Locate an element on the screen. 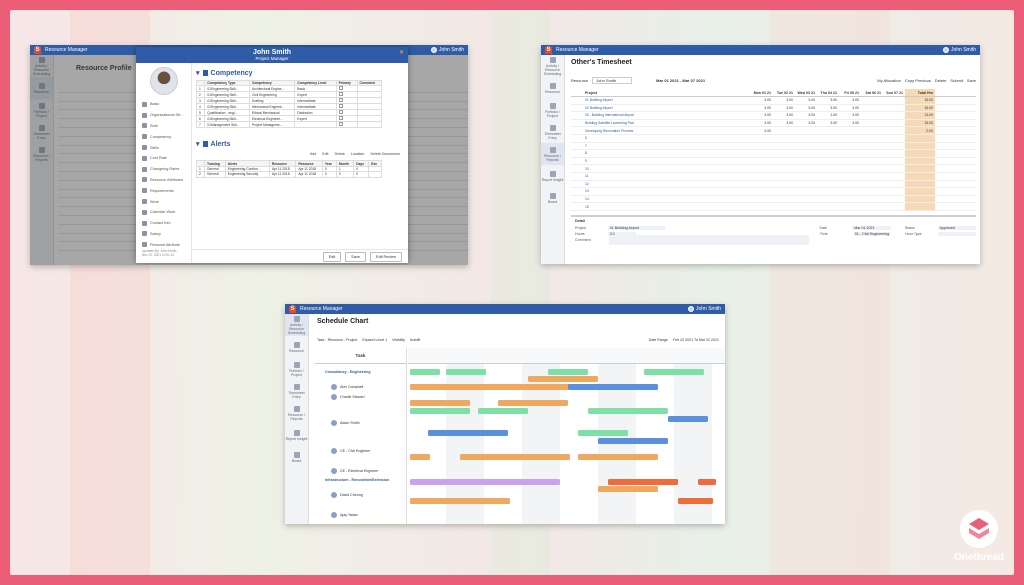 This screenshot has width=1024, height=585. nav-item-cost-rate: Cost Rate is located at coordinates (163, 158).